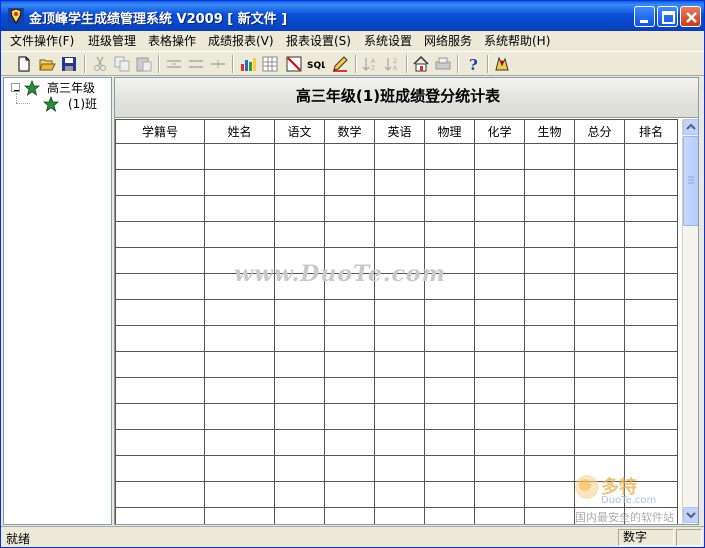  Describe the element at coordinates (299, 131) in the screenshot. I see `col-header-chinese: 语文` at that location.